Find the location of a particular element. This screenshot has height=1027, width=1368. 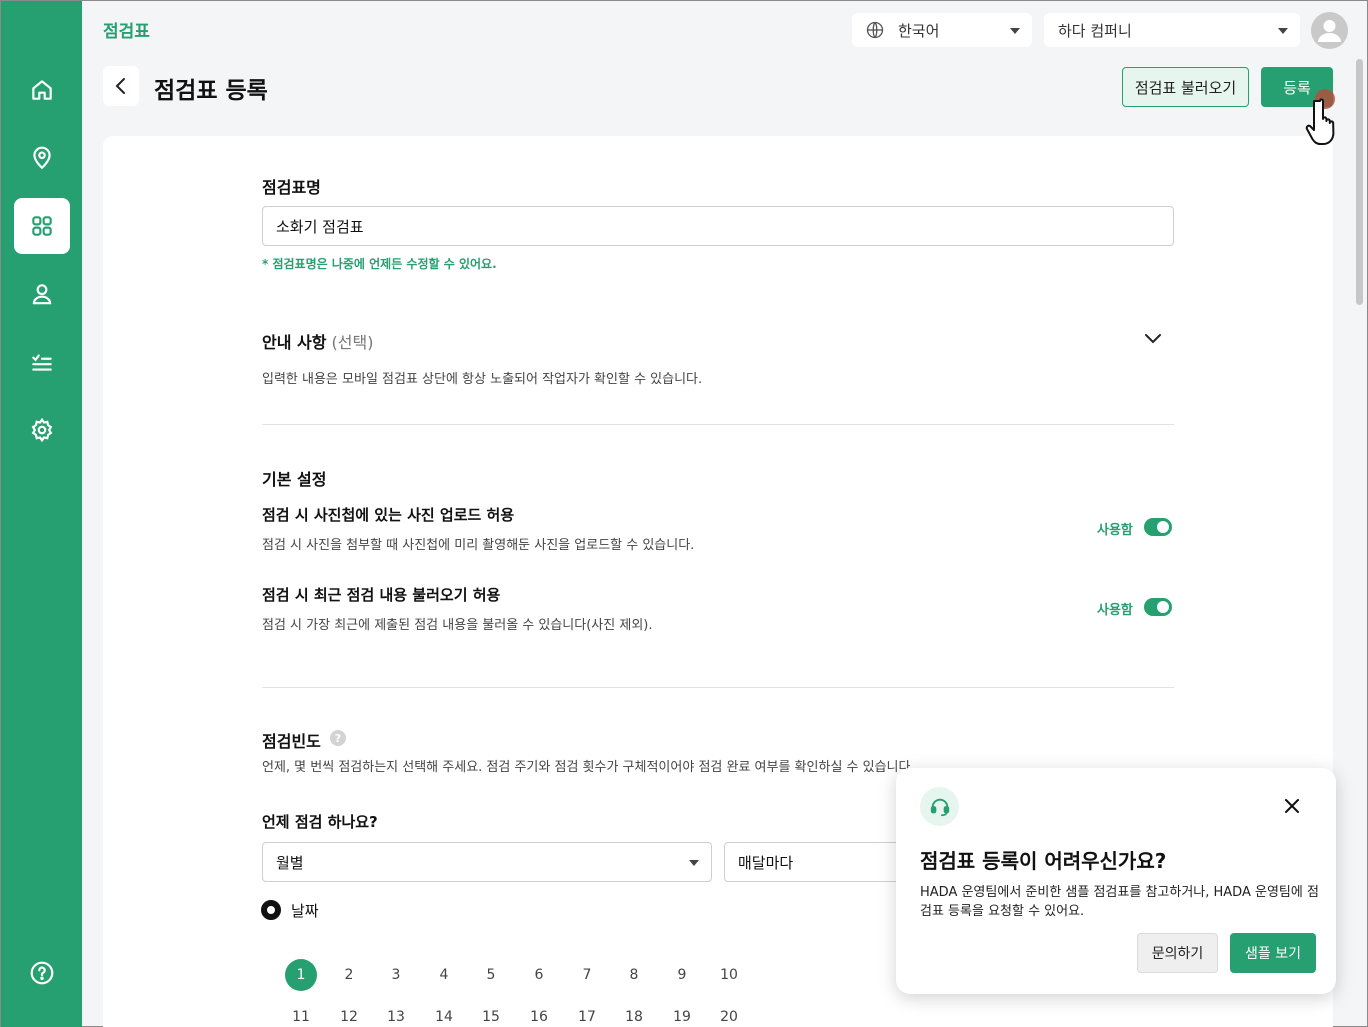

page-title: 점검표 등록 is located at coordinates (211, 91).